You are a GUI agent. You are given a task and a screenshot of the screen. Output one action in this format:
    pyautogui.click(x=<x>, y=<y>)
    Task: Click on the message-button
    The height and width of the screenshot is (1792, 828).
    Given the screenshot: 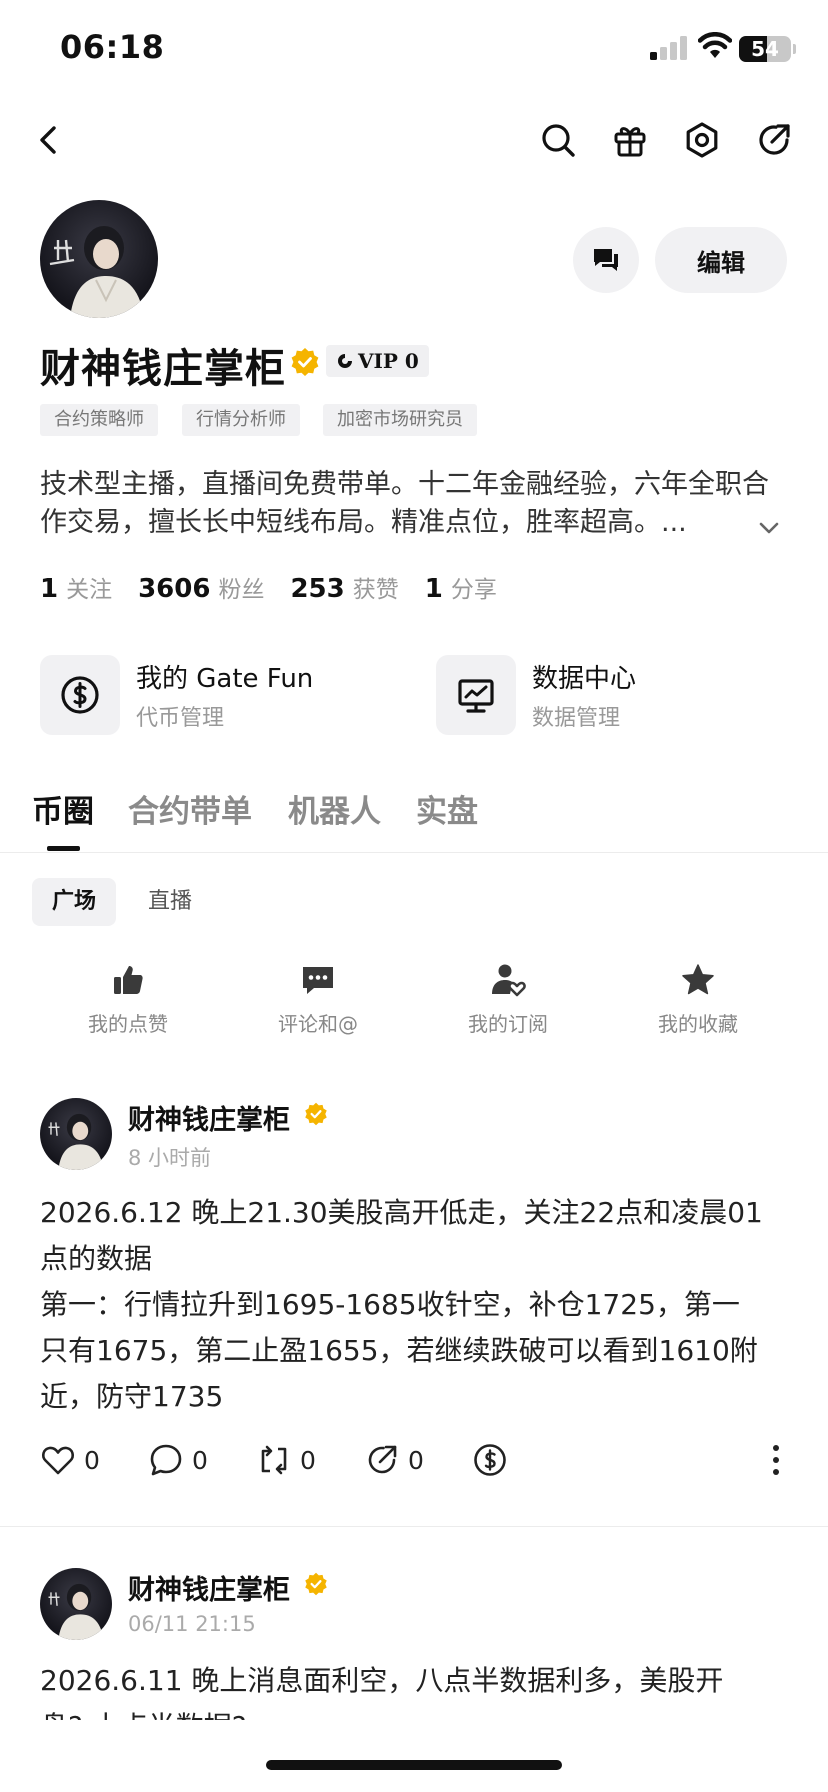 What is the action you would take?
    pyautogui.click(x=606, y=260)
    